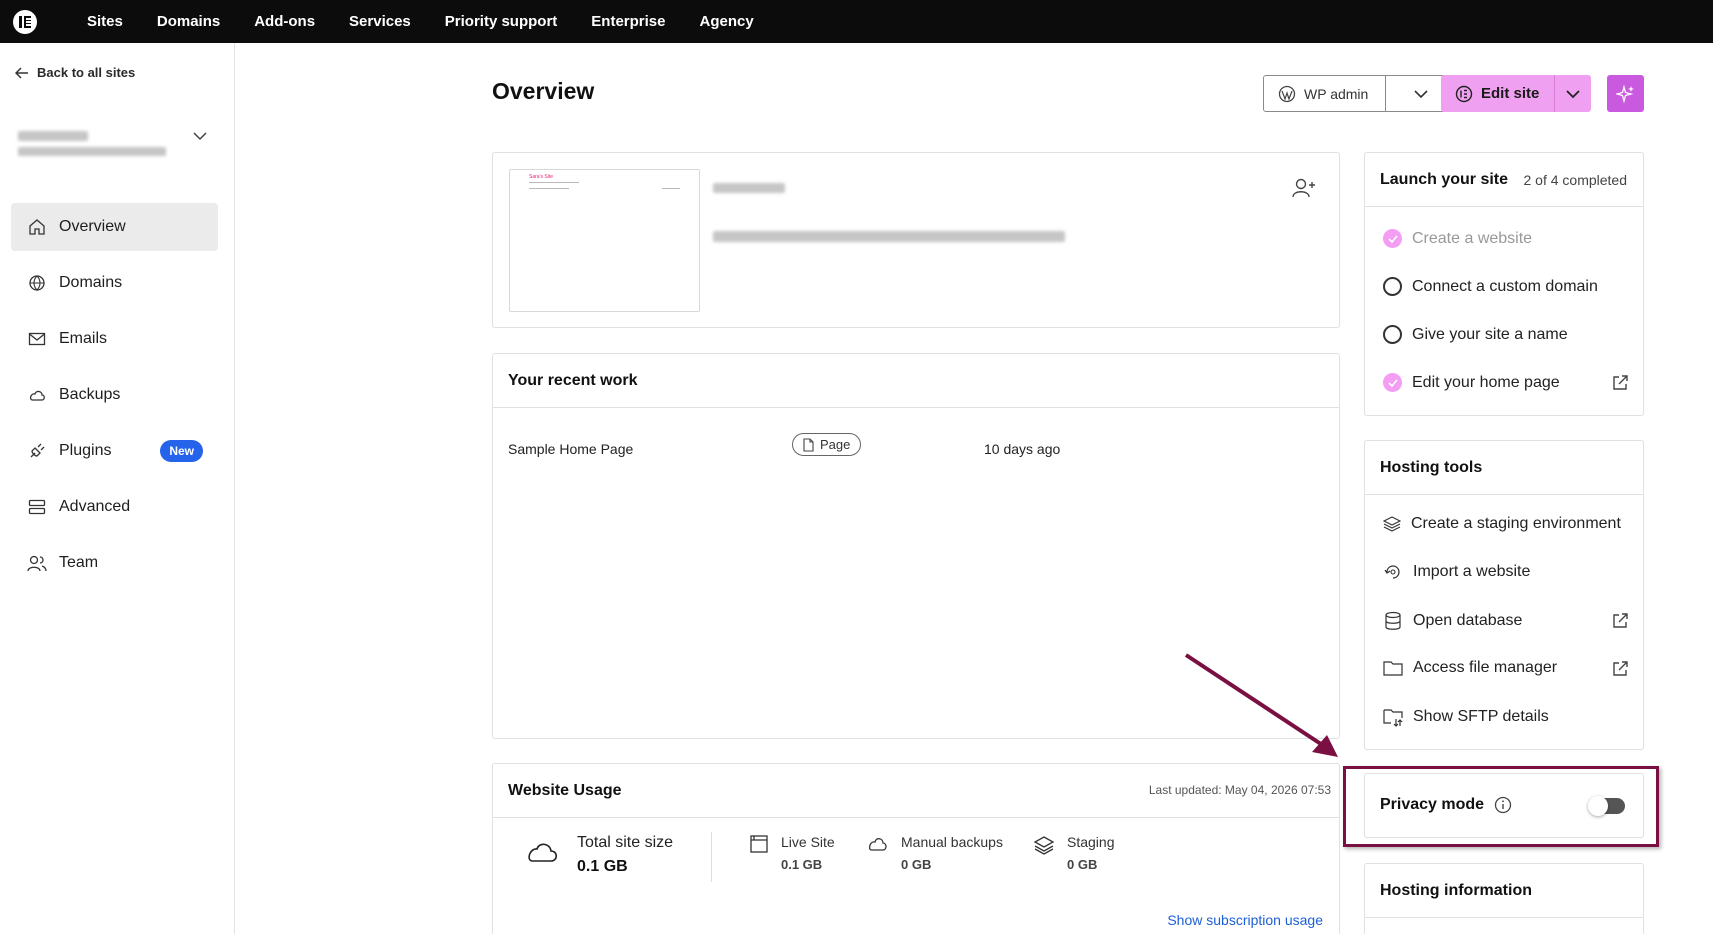  I want to click on sparkle-icon, so click(1624, 93).